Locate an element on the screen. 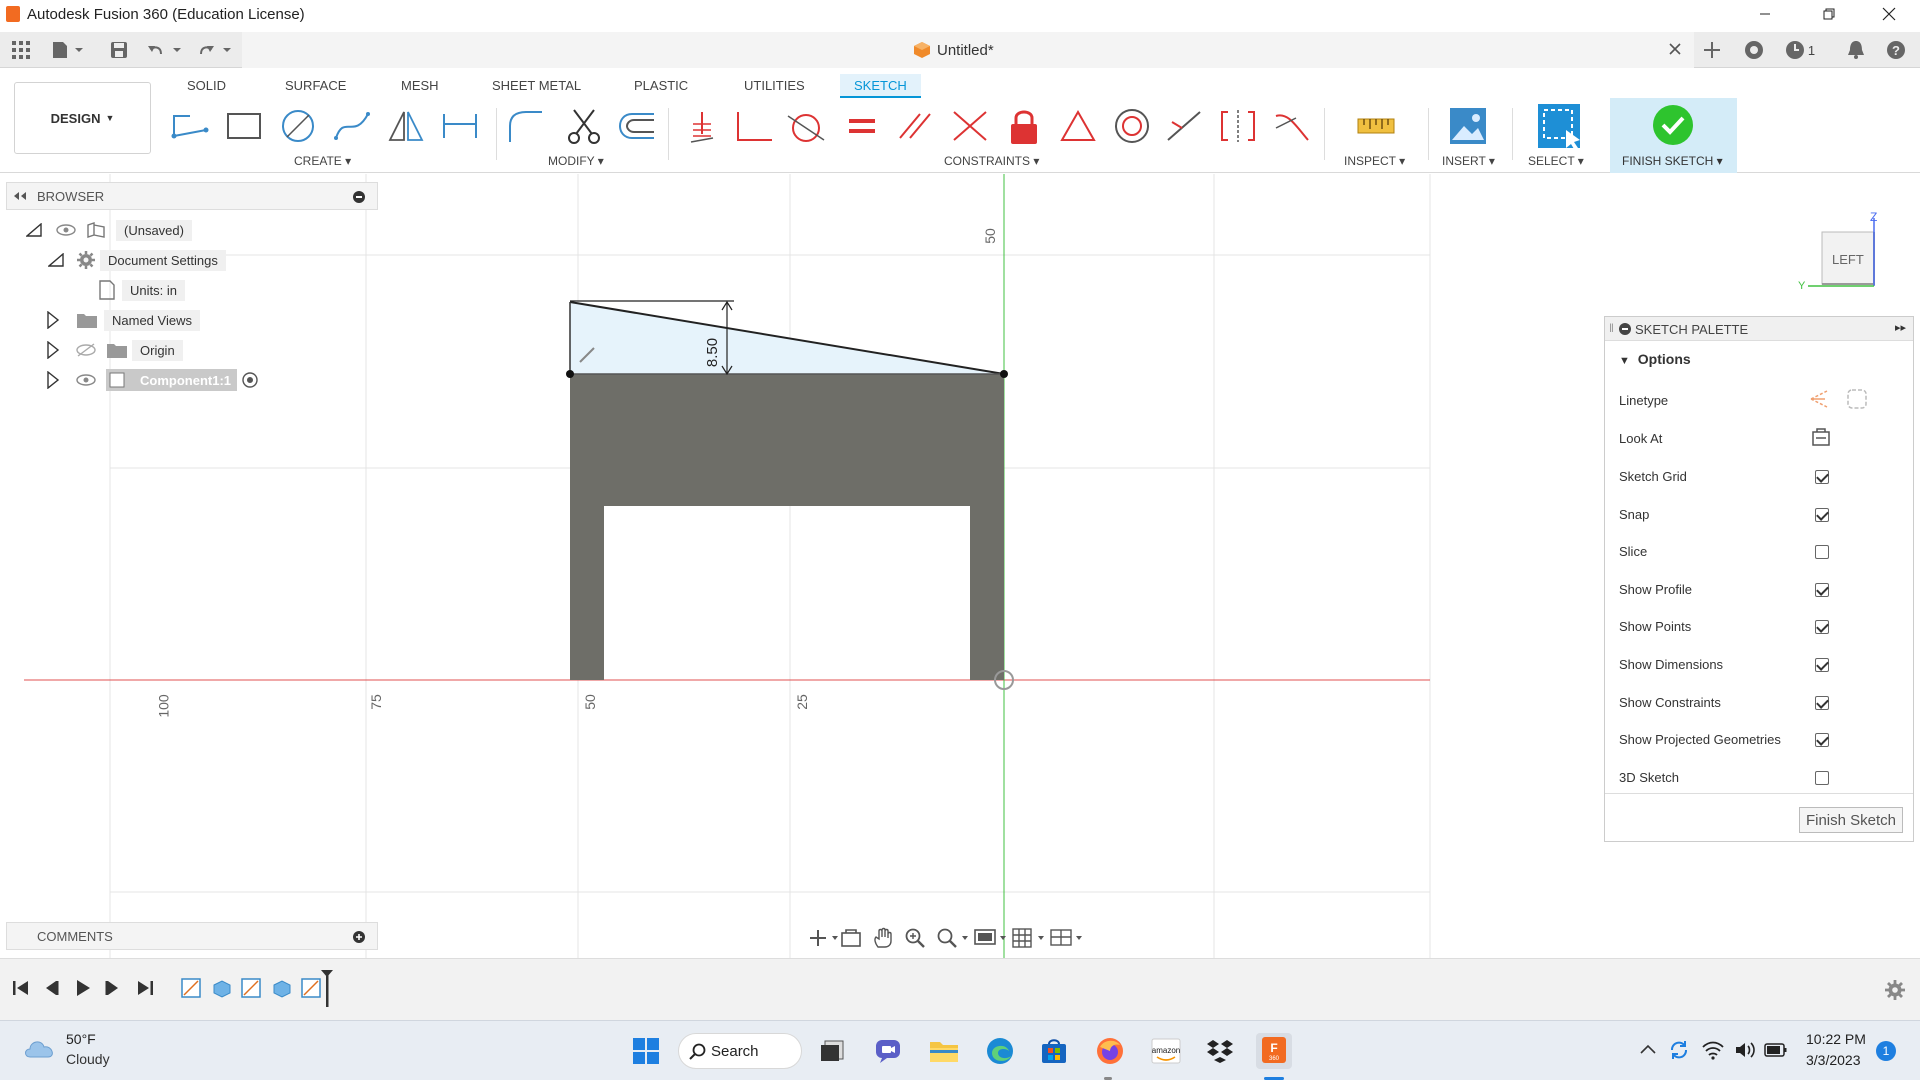 The width and height of the screenshot is (1920, 1080). timeline-settings-gear-icon is located at coordinates (1895, 990).